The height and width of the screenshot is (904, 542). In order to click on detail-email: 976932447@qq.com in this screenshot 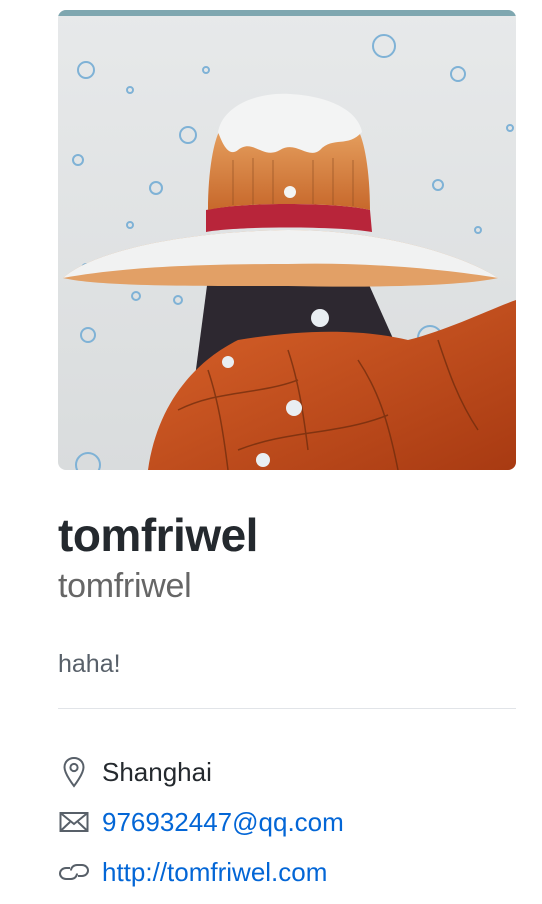, I will do `click(201, 822)`.